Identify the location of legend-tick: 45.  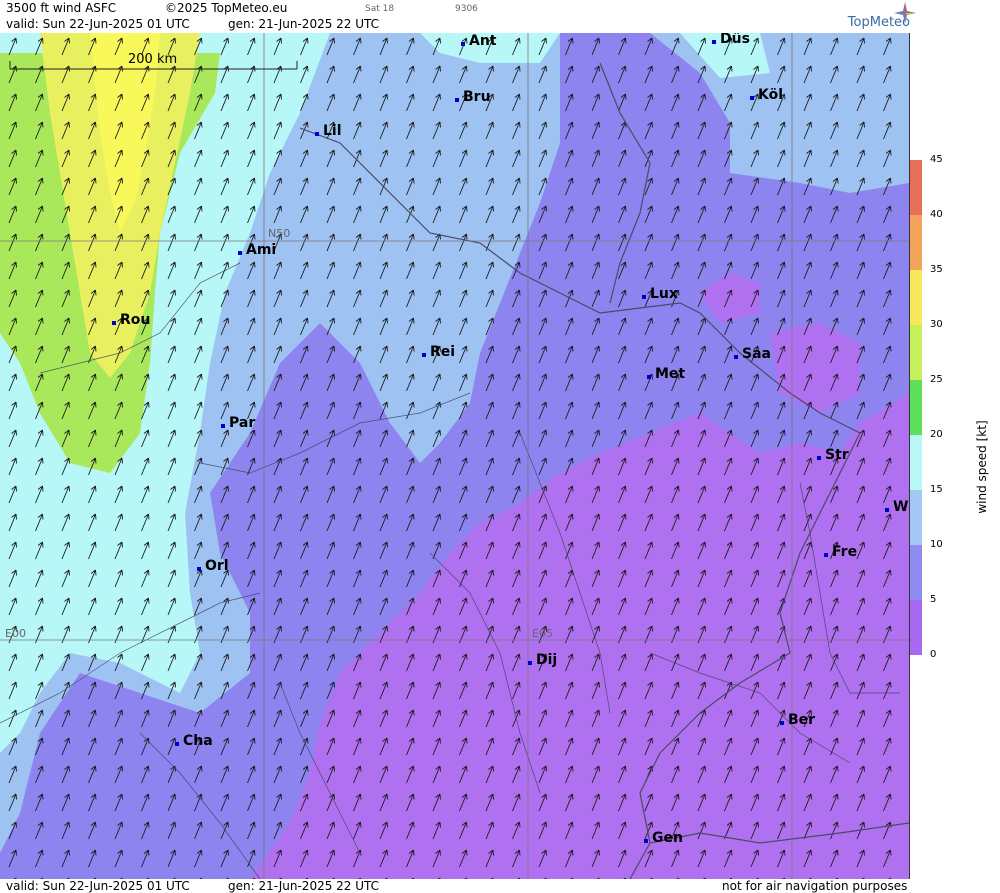
(936, 159).